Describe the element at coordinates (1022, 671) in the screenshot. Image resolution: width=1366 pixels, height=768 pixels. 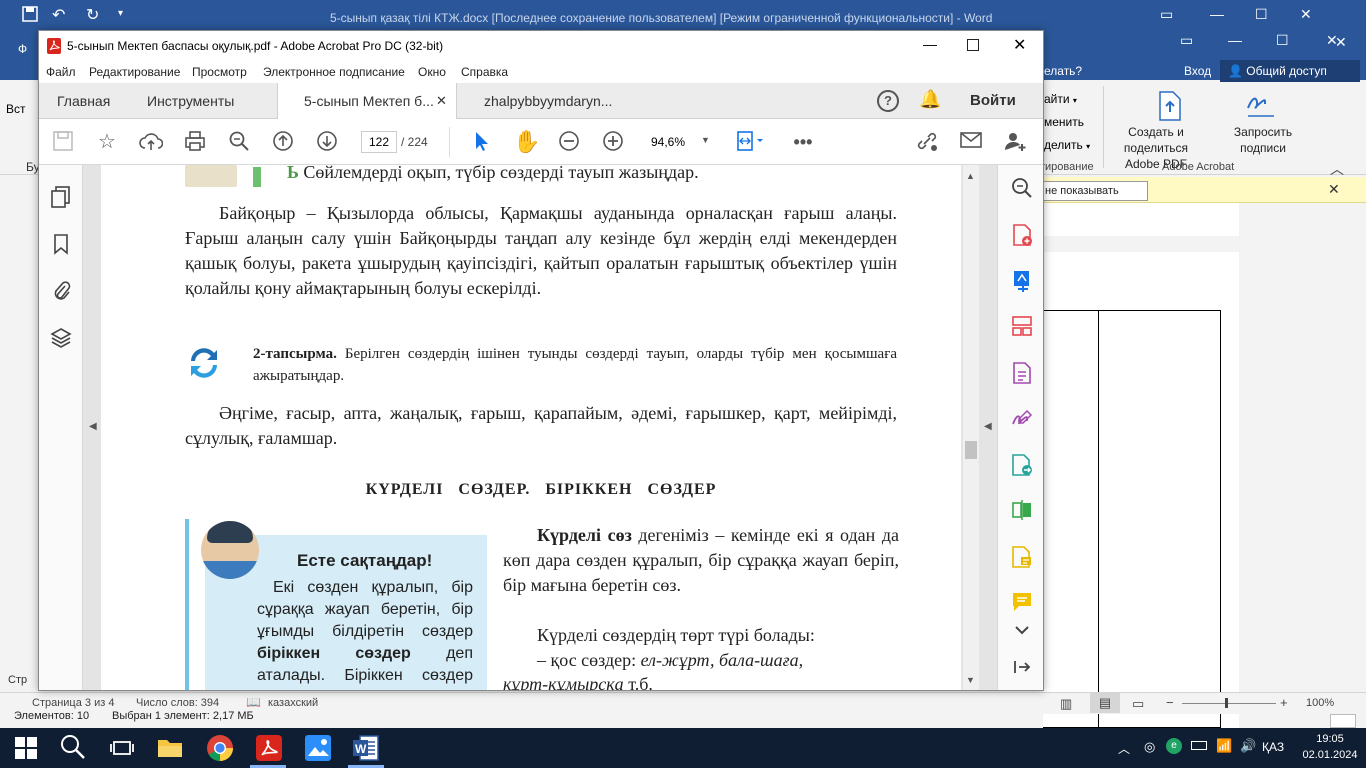
I see `collapse-panel-icon` at that location.